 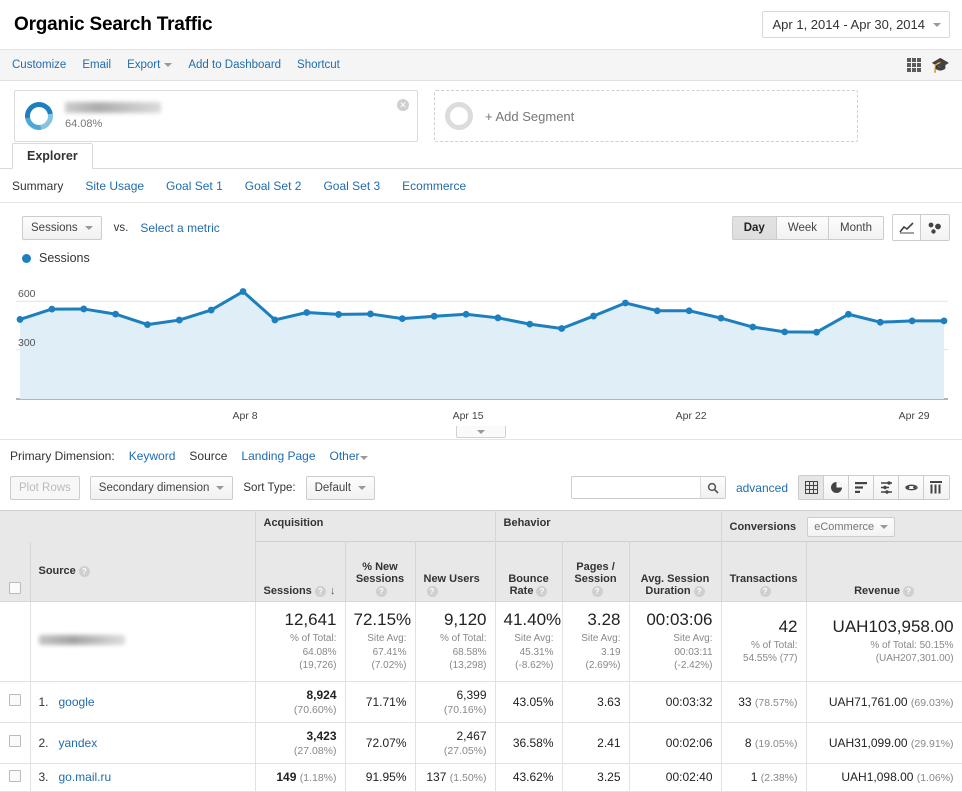 What do you see at coordinates (529, 571) in the screenshot?
I see `column-bounce-rate: Bounce Rate?` at bounding box center [529, 571].